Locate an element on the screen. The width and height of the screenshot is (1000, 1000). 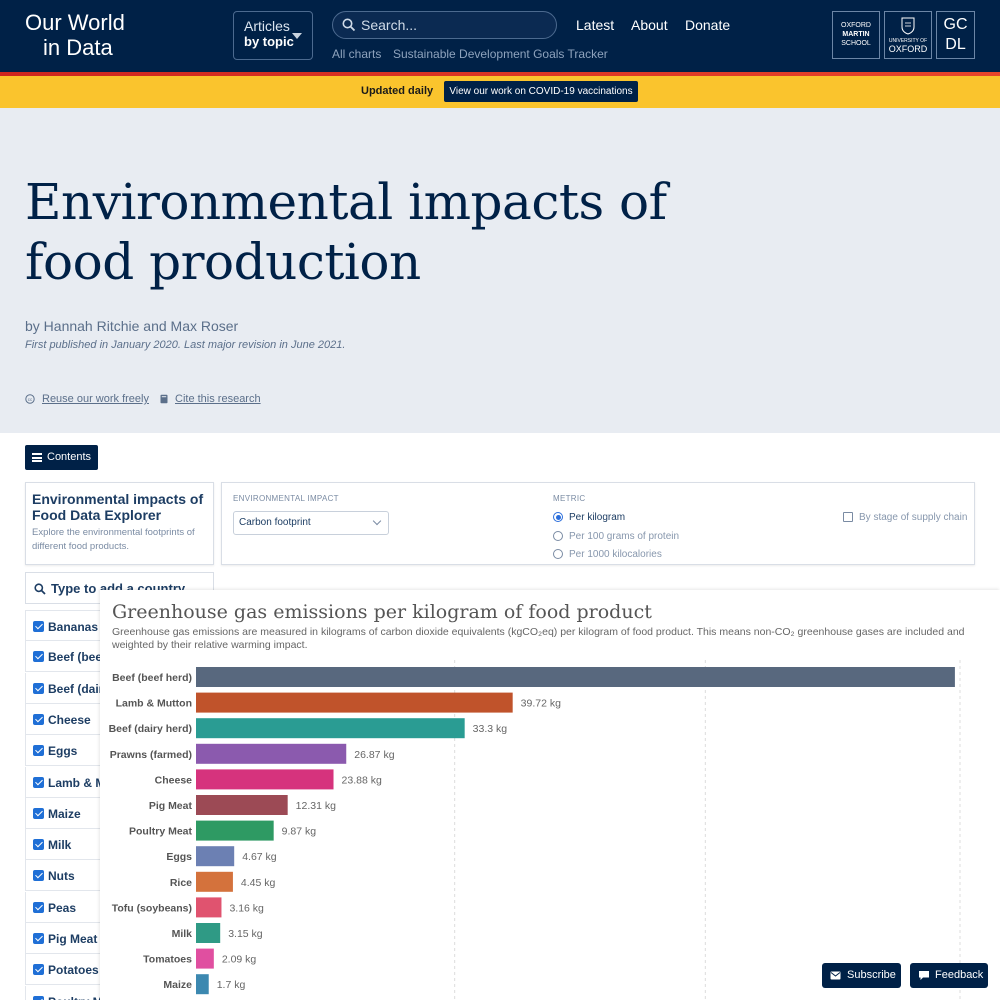
chevron-down-icon is located at coordinates (377, 521).